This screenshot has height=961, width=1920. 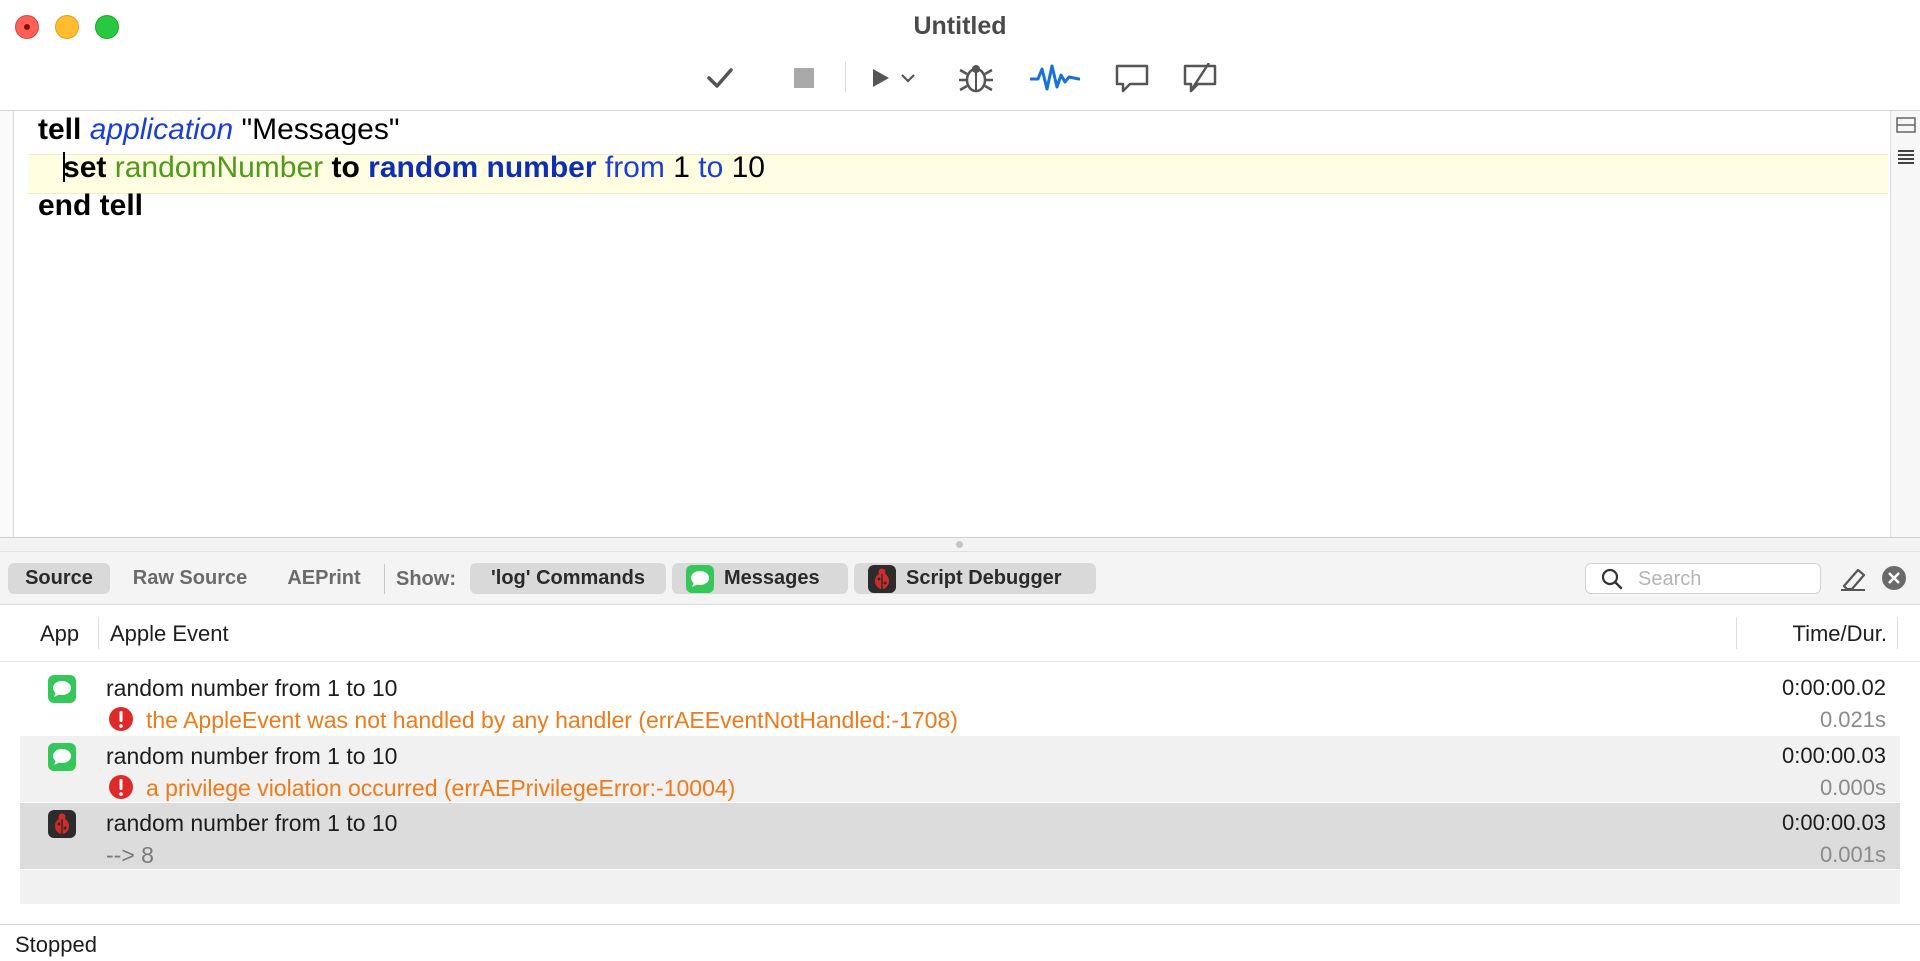 What do you see at coordinates (1852, 787) in the screenshot?
I see `duration-value: 0.000s` at bounding box center [1852, 787].